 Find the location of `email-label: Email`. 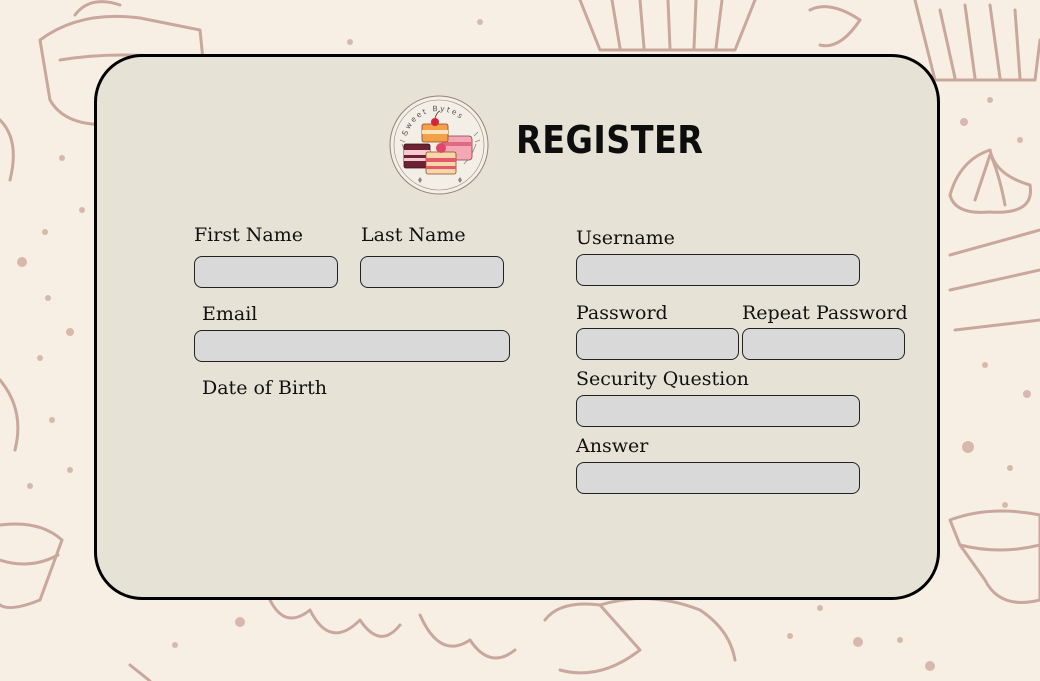

email-label: Email is located at coordinates (230, 314).